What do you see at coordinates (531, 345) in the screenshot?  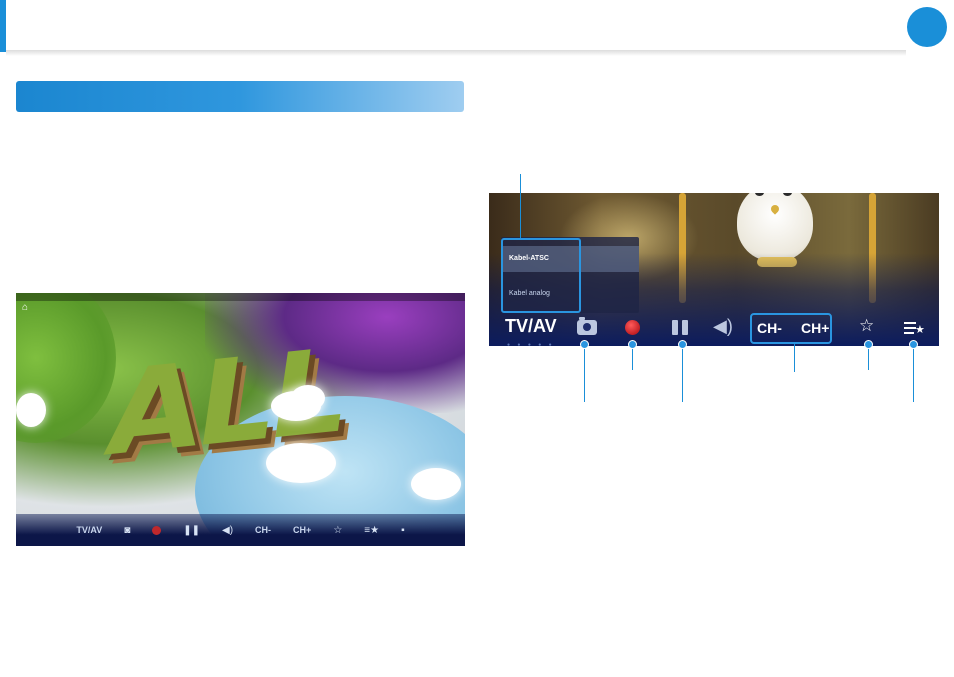 I see `tvav-indicator-dots: ● ● ● ● ●` at bounding box center [531, 345].